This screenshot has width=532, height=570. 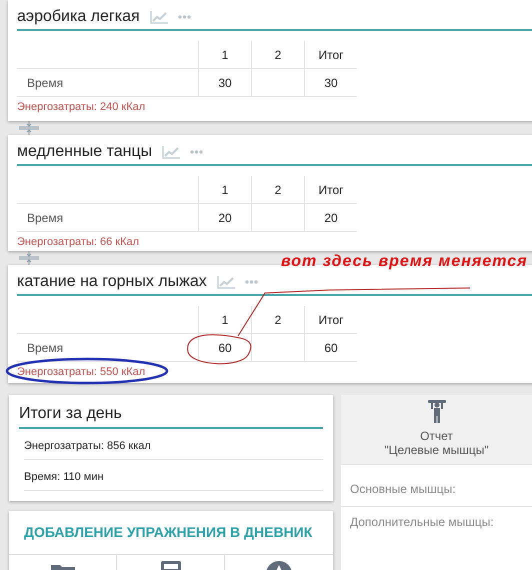 What do you see at coordinates (422, 522) in the screenshot?
I see `muscle-label: Дополнительные мышцы:` at bounding box center [422, 522].